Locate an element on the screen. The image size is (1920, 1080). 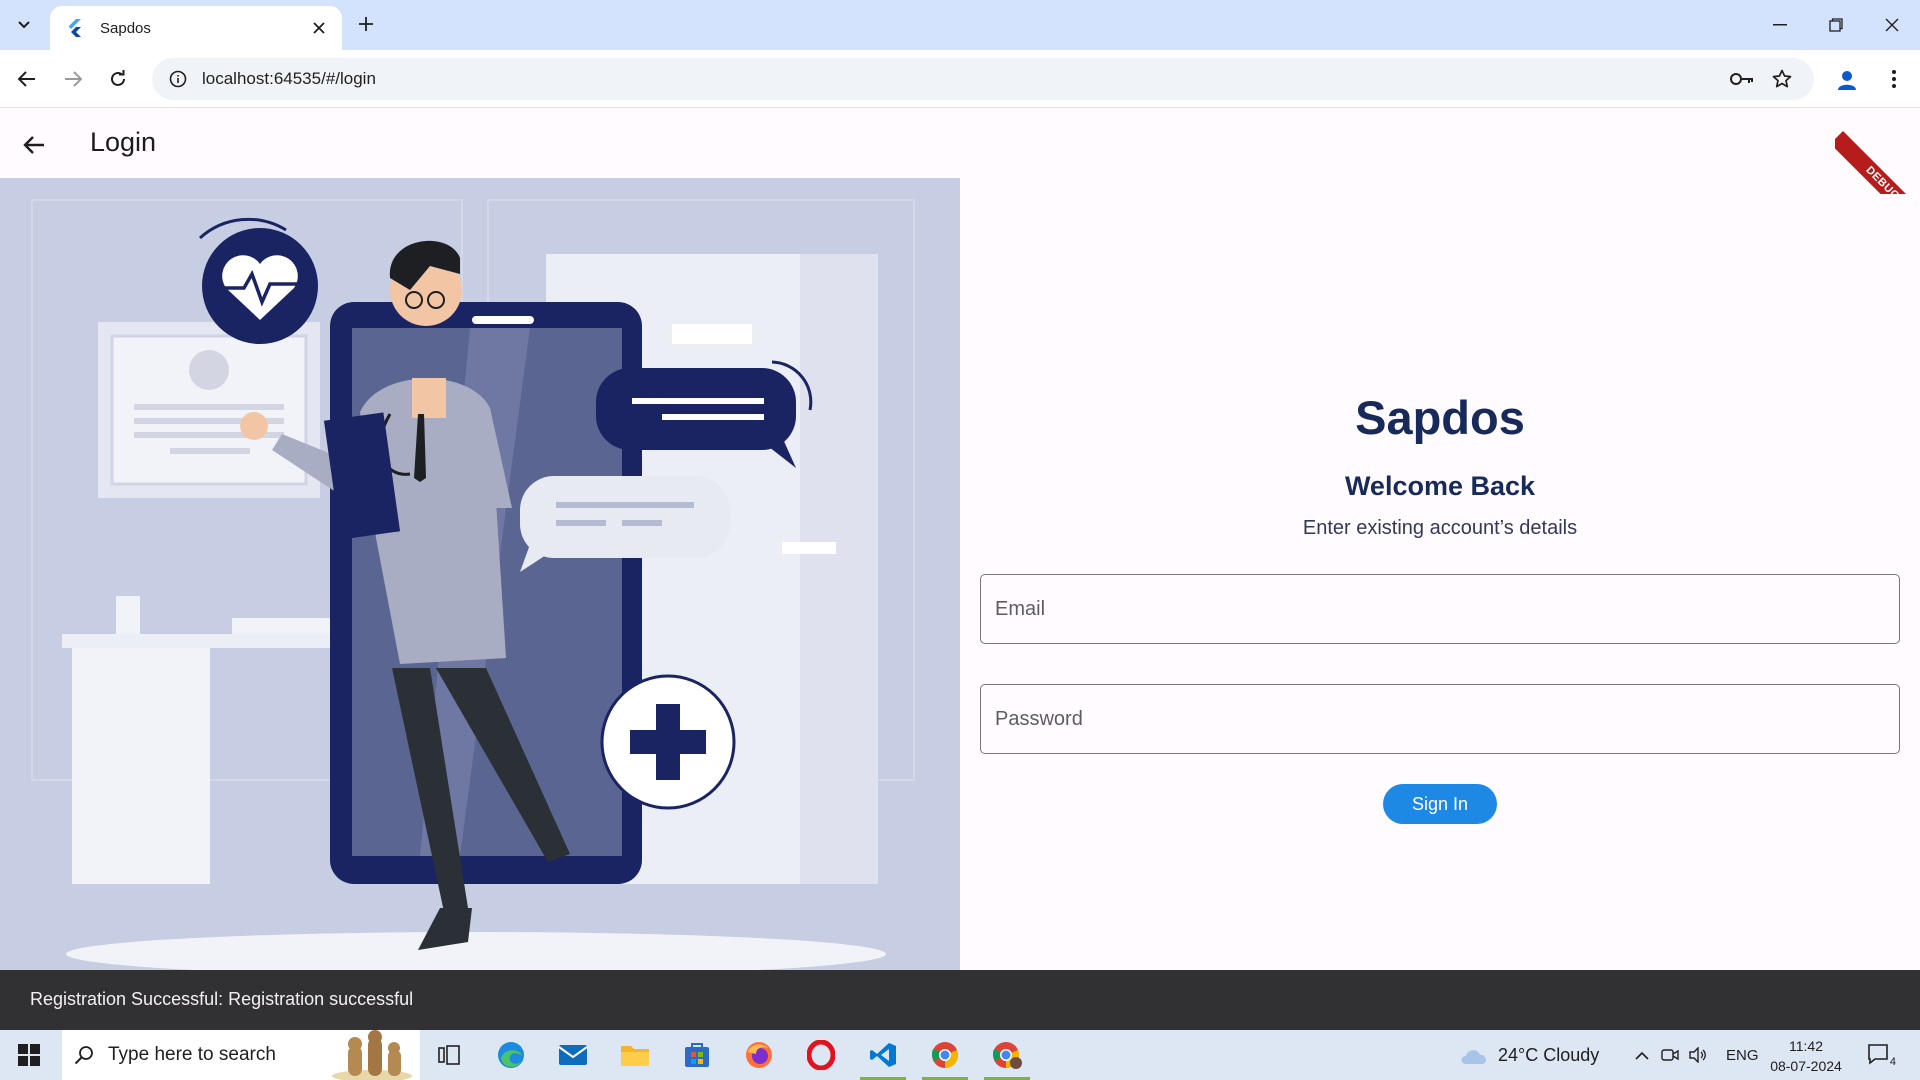
vscode-icon is located at coordinates (883, 1055).